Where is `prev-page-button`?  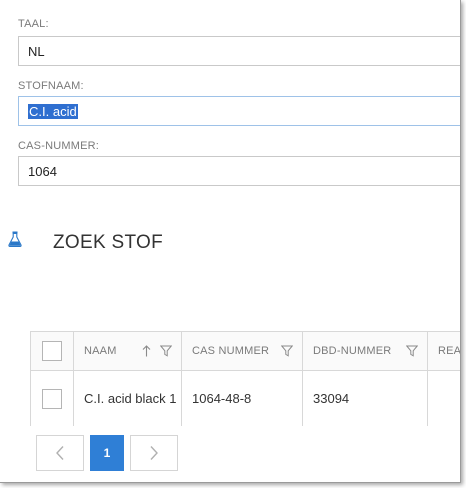
prev-page-button is located at coordinates (60, 453).